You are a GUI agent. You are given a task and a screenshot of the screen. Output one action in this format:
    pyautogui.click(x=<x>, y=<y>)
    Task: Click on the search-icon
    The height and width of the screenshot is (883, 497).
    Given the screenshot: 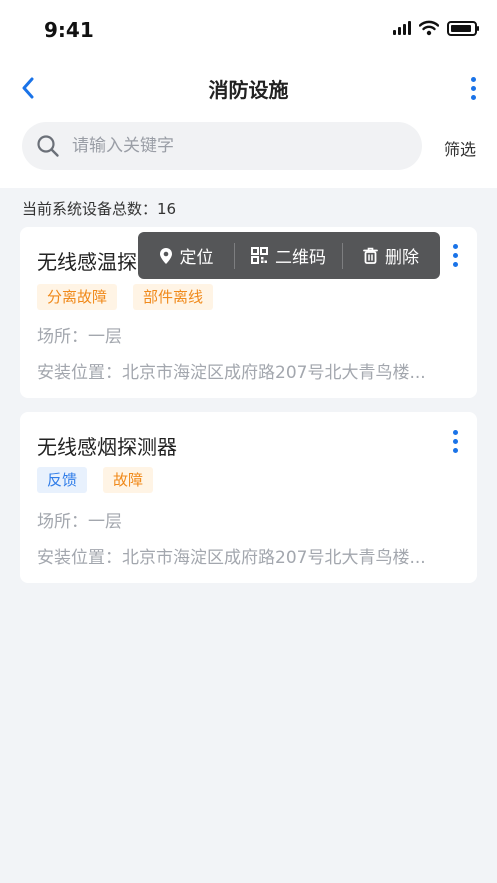 What is the action you would take?
    pyautogui.click(x=48, y=146)
    